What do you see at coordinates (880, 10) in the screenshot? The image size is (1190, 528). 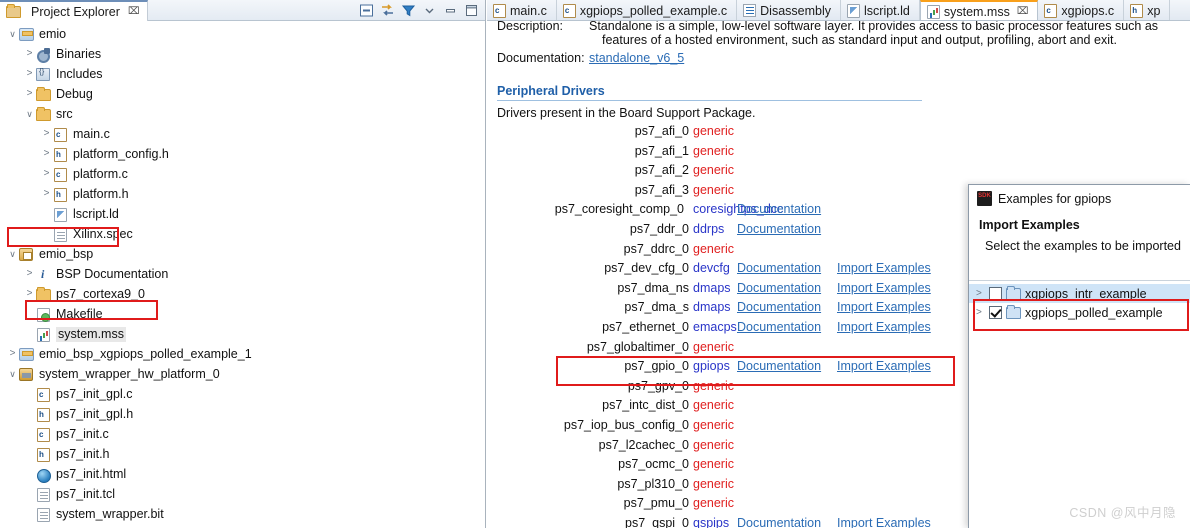 I see `editor-tab-lscript-ld: lscript.ld` at bounding box center [880, 10].